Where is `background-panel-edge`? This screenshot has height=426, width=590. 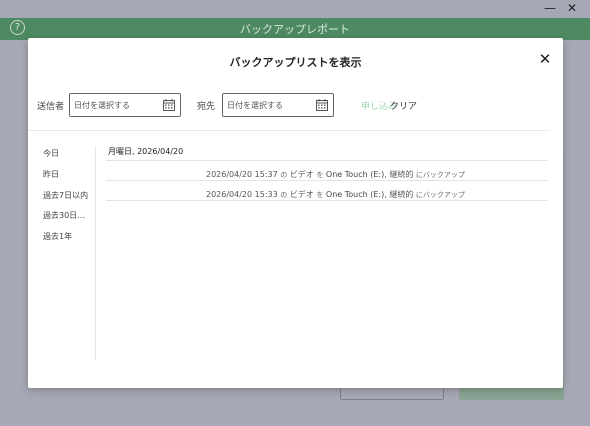 background-panel-edge is located at coordinates (564, 255).